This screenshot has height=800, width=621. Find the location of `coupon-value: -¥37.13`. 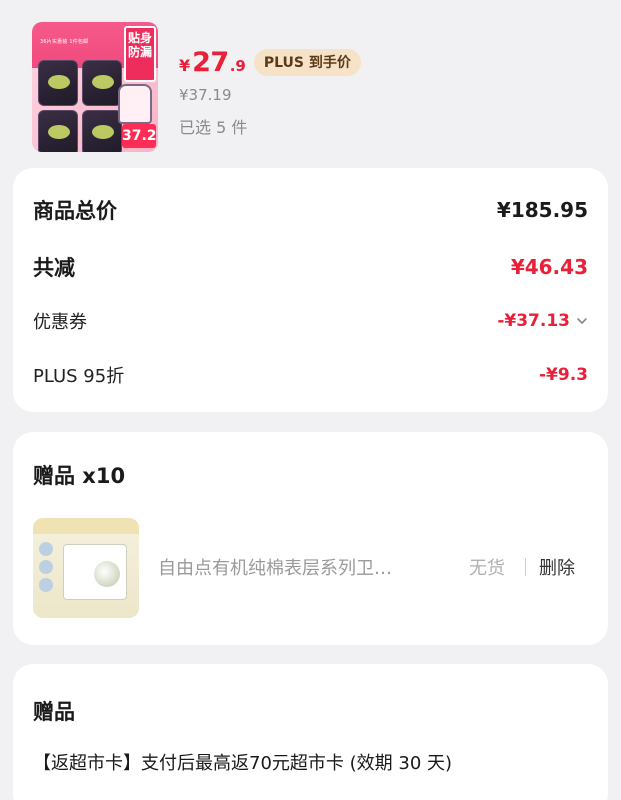

coupon-value: -¥37.13 is located at coordinates (533, 321).